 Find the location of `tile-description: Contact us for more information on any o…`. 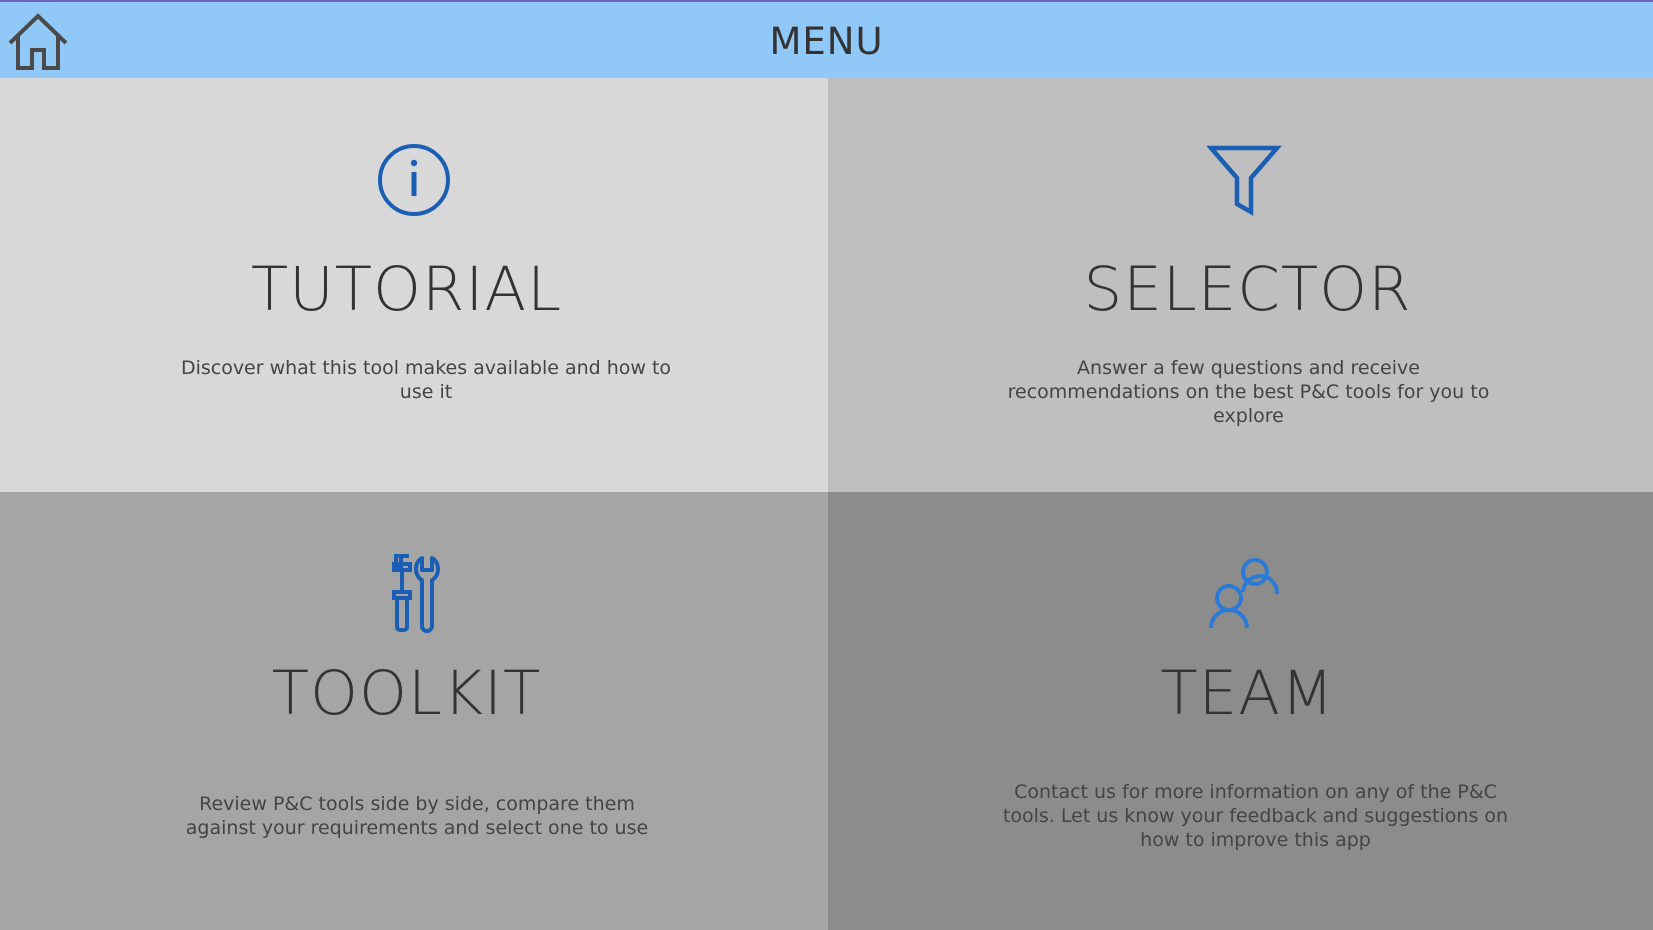

tile-description: Contact us for more information on any o… is located at coordinates (1255, 816).